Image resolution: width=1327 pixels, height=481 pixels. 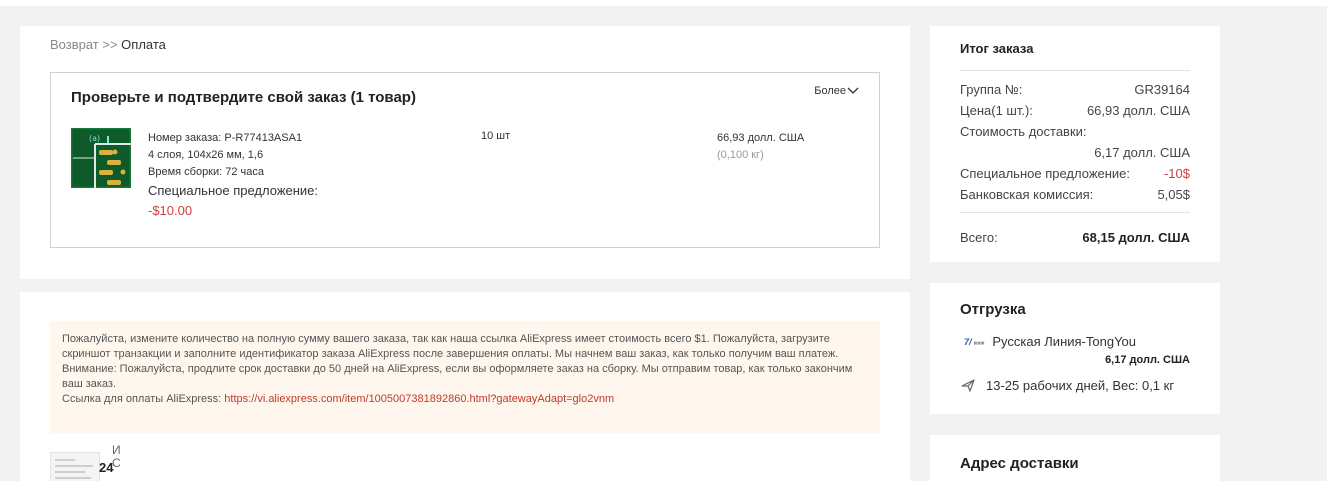 What do you see at coordinates (740, 155) in the screenshot?
I see `item-weight: (0,100 кг)` at bounding box center [740, 155].